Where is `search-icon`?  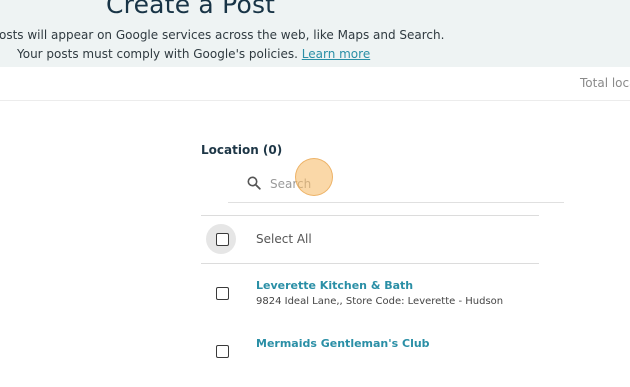 search-icon is located at coordinates (254, 183).